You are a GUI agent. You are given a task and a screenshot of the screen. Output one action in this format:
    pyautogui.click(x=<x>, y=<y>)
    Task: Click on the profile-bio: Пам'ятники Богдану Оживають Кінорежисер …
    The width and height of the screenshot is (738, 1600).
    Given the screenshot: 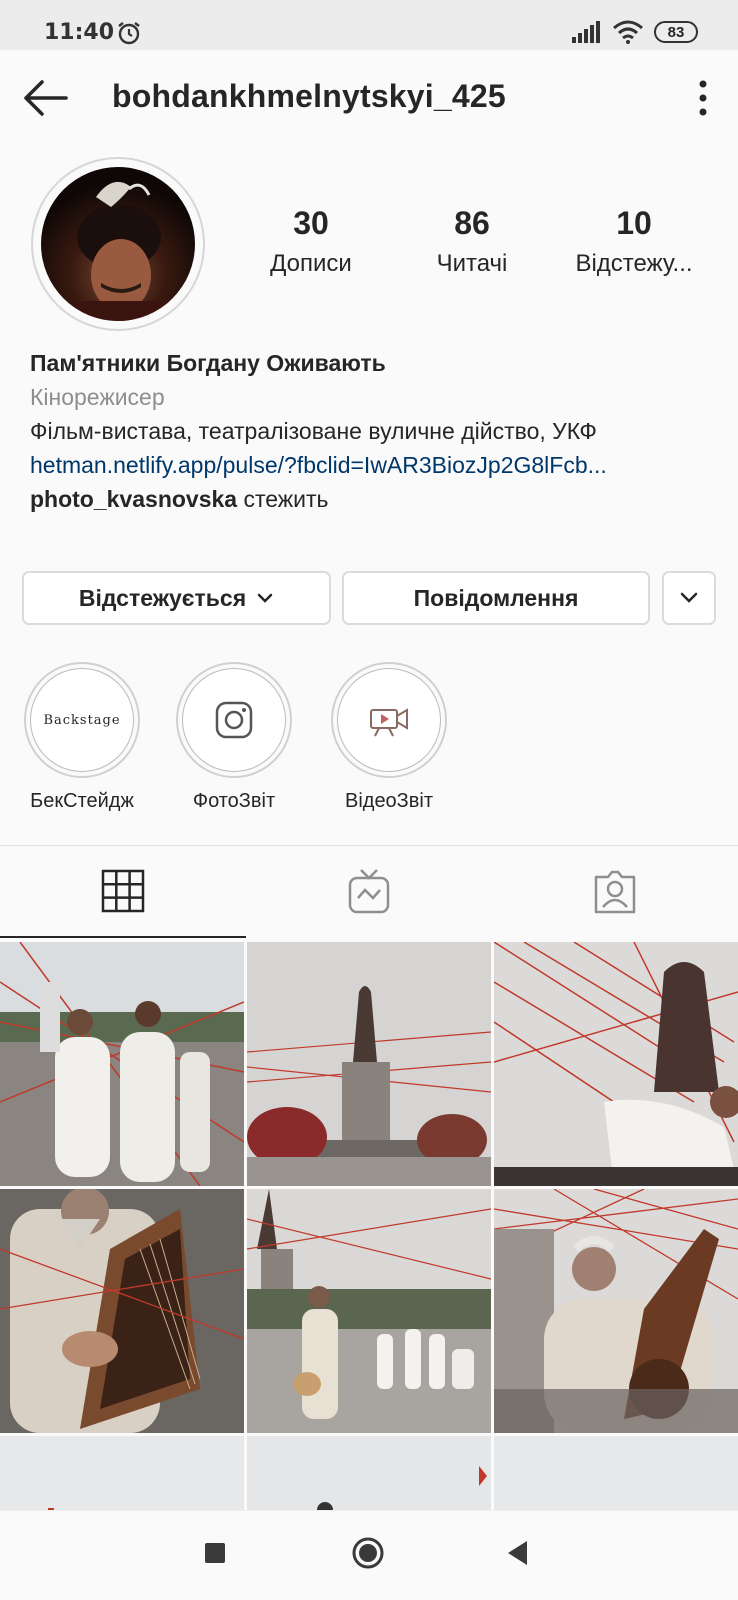 What is the action you would take?
    pyautogui.click(x=375, y=431)
    